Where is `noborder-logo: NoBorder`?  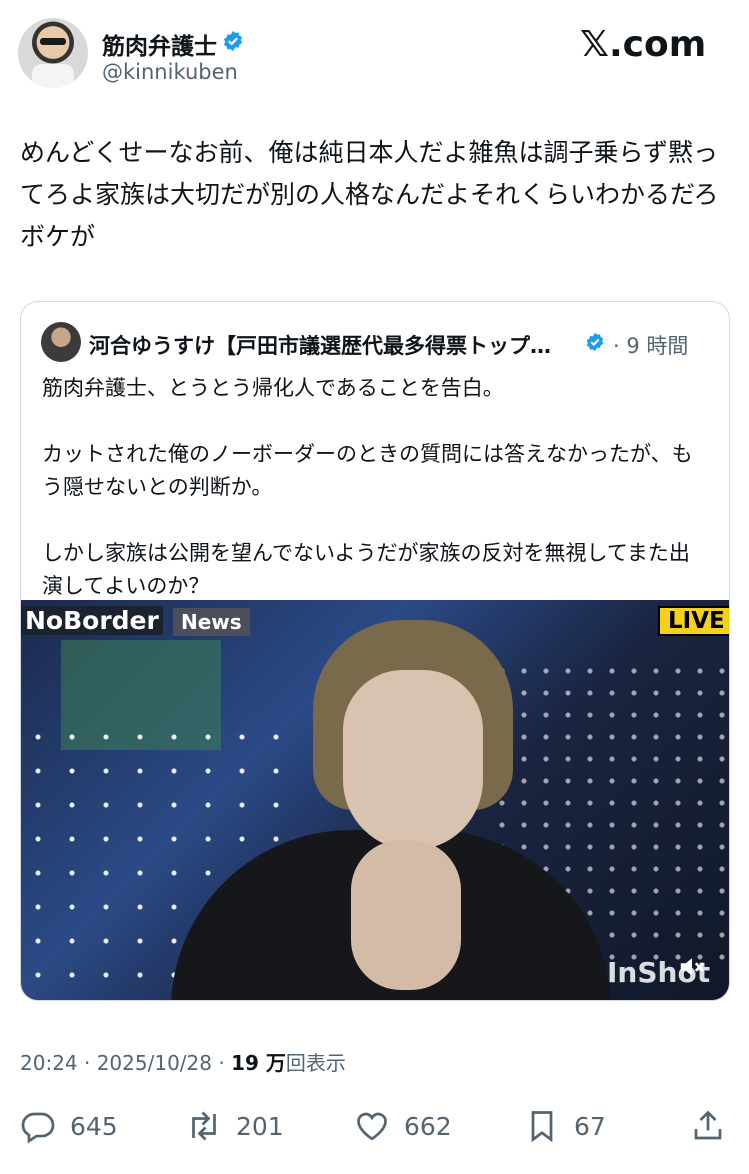
noborder-logo: NoBorder is located at coordinates (92, 620).